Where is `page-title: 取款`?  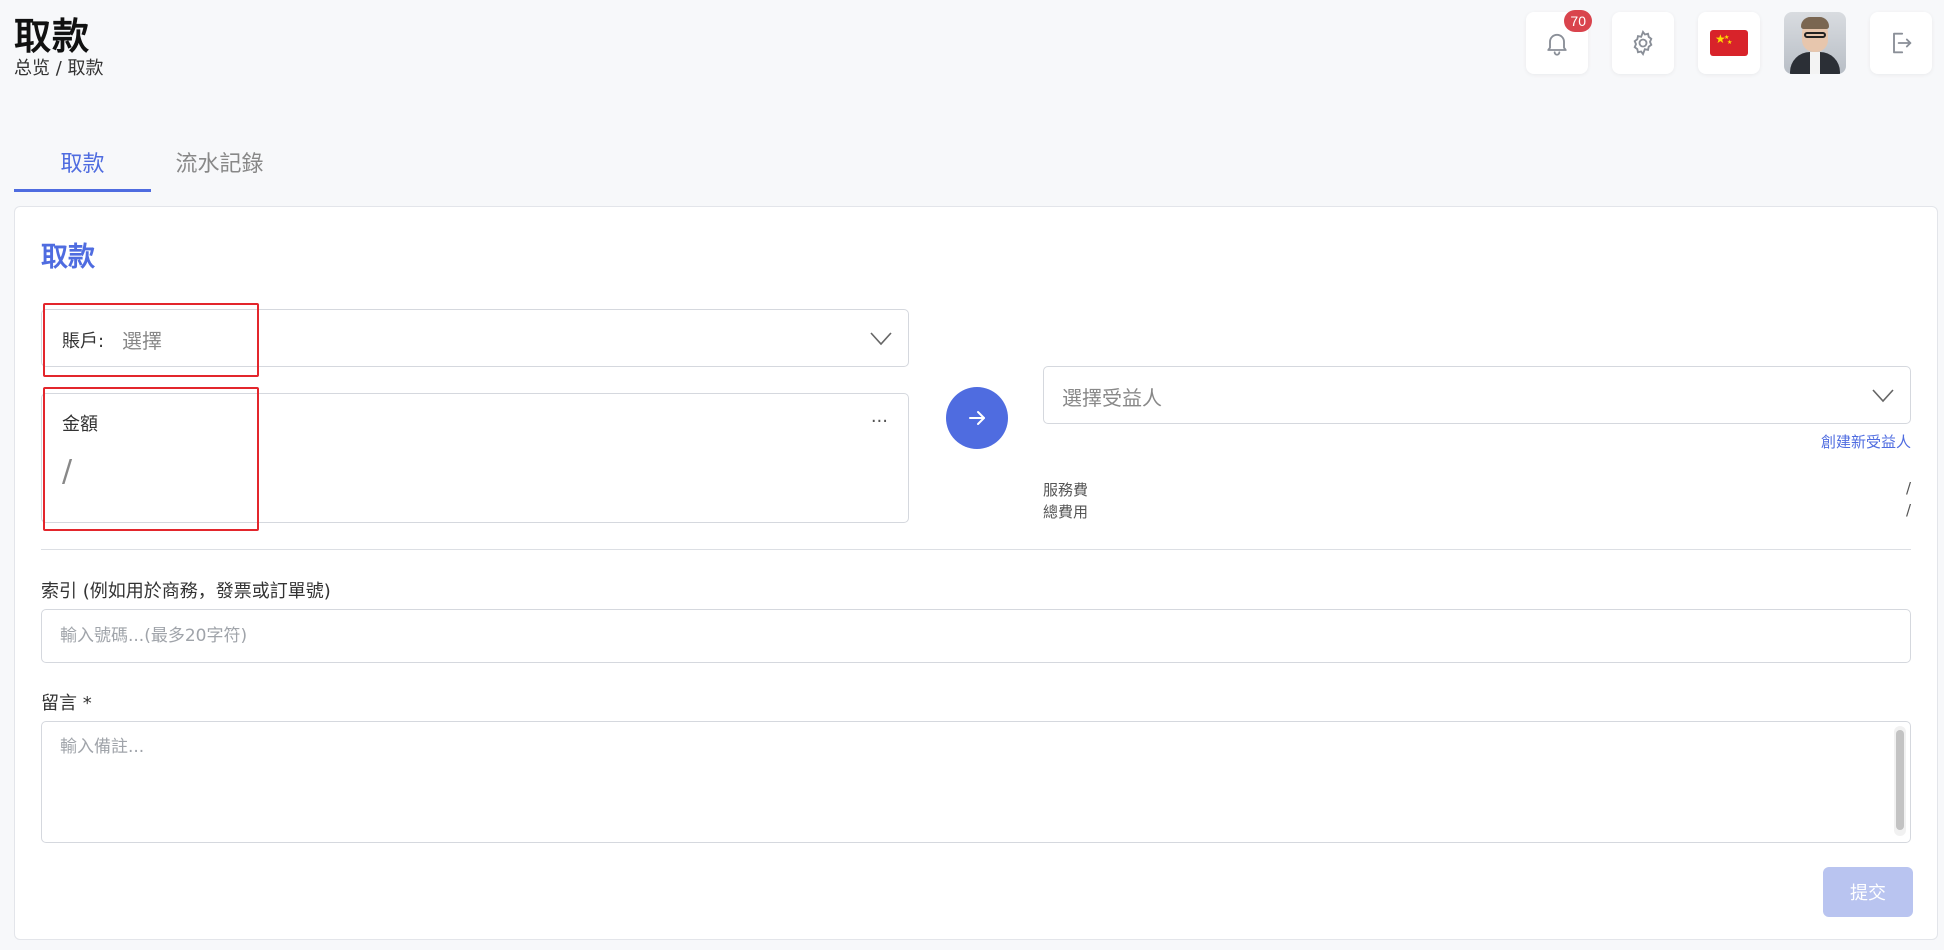
page-title: 取款 is located at coordinates (52, 36).